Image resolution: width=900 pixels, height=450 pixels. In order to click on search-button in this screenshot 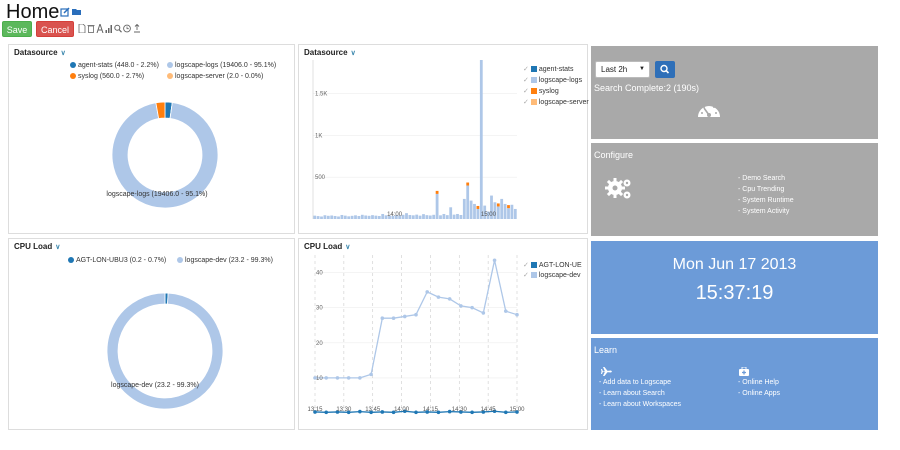, I will do `click(665, 69)`.